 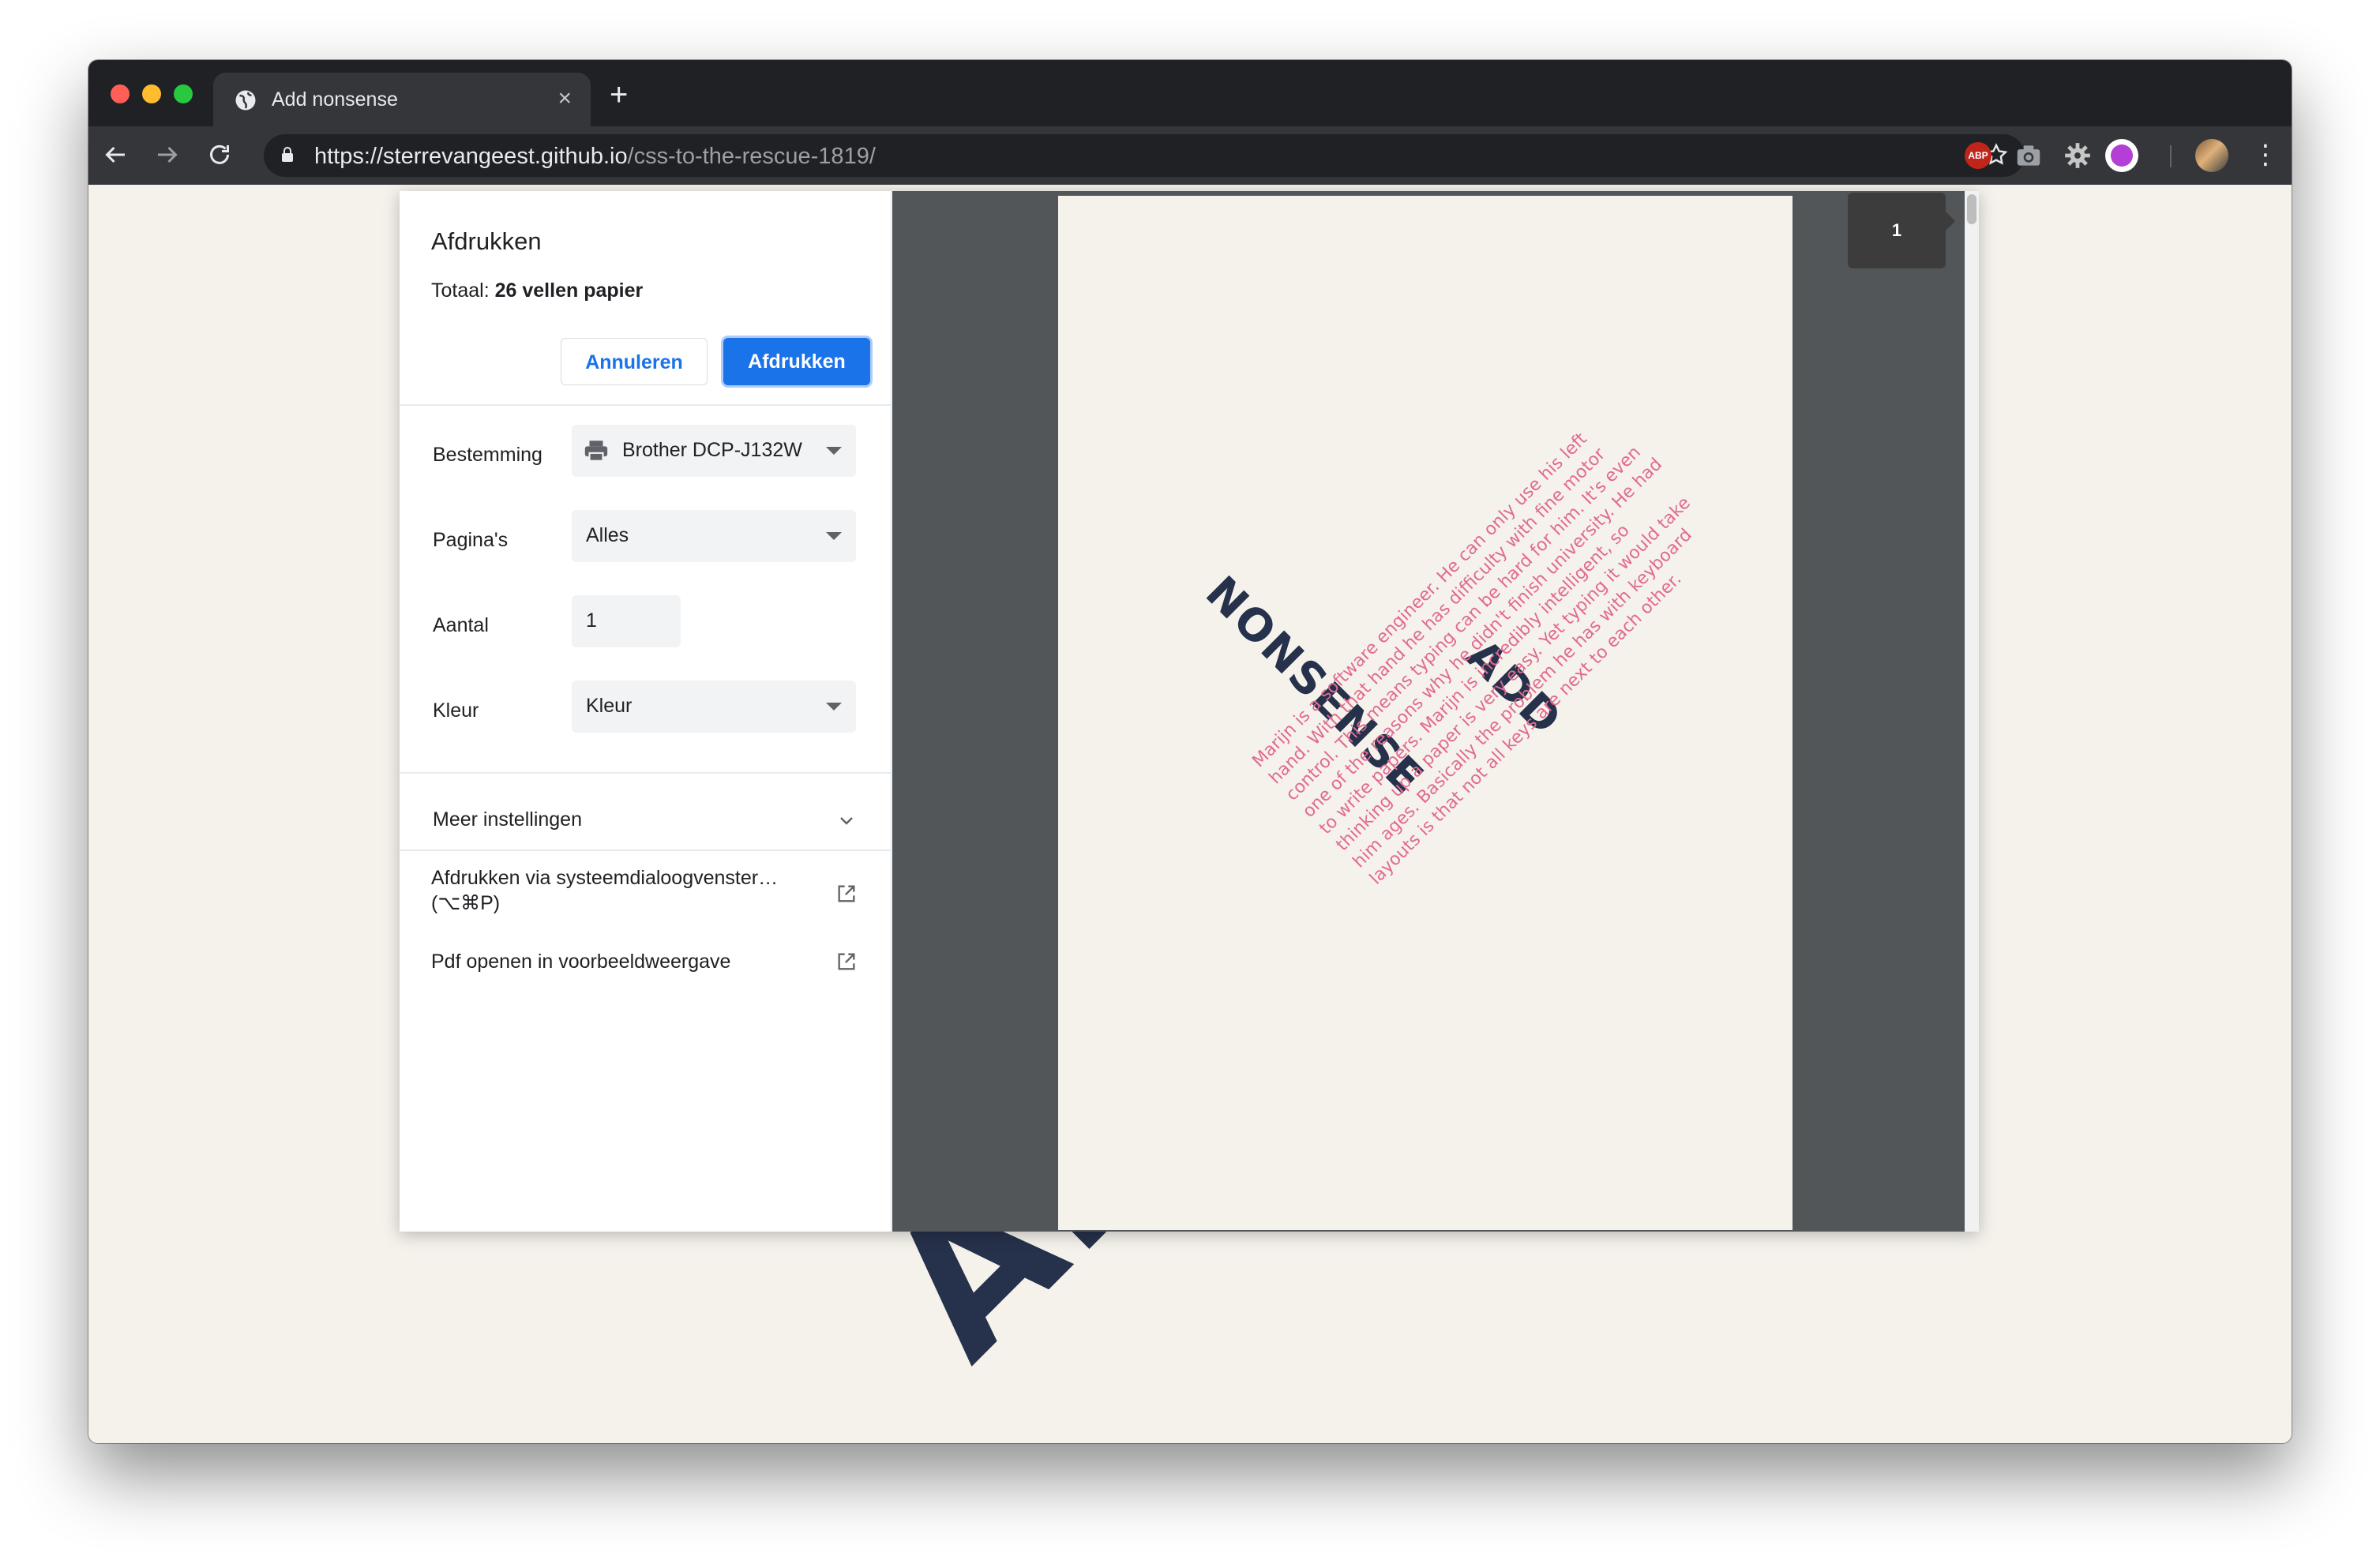 What do you see at coordinates (2171, 156) in the screenshot?
I see `toolbar-divider` at bounding box center [2171, 156].